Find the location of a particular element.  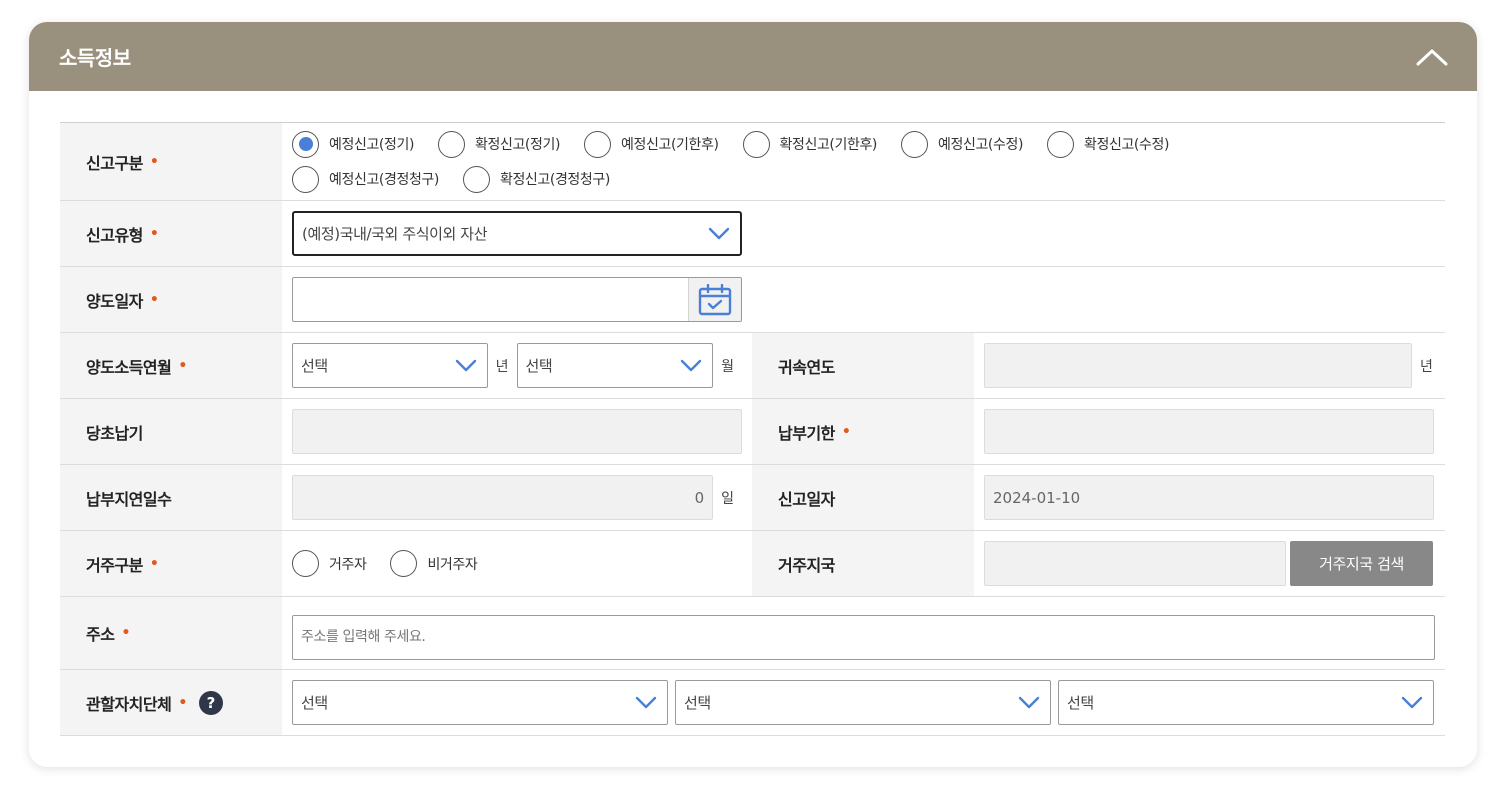

row-transfer-income-month: 양도소득연월 • 선택 년 선택 월 귀속연도 년 is located at coordinates (752, 366).